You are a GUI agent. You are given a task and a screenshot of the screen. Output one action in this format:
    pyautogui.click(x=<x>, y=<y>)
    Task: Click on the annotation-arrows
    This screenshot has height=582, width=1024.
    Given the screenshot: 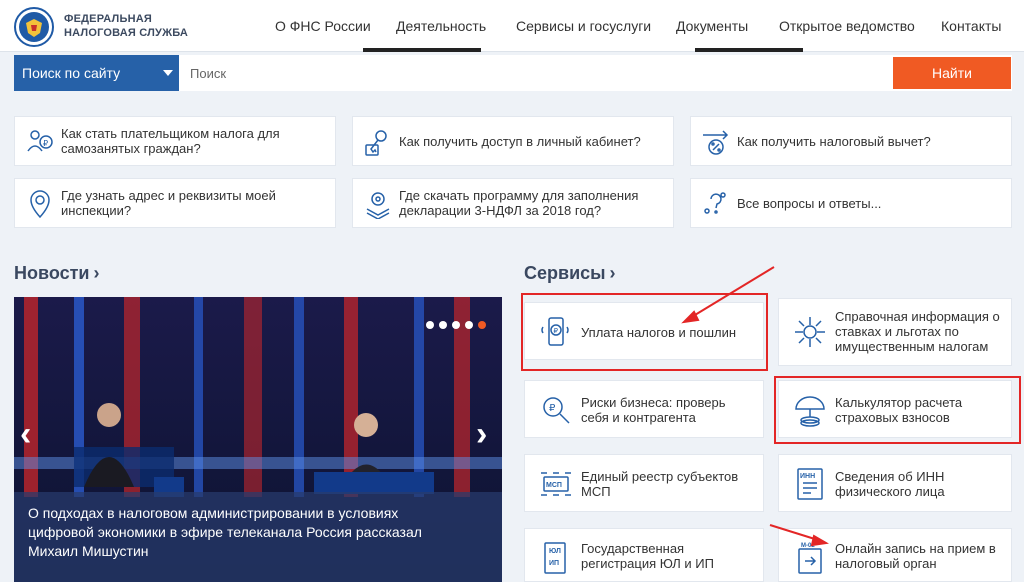 What is the action you would take?
    pyautogui.click(x=755, y=406)
    